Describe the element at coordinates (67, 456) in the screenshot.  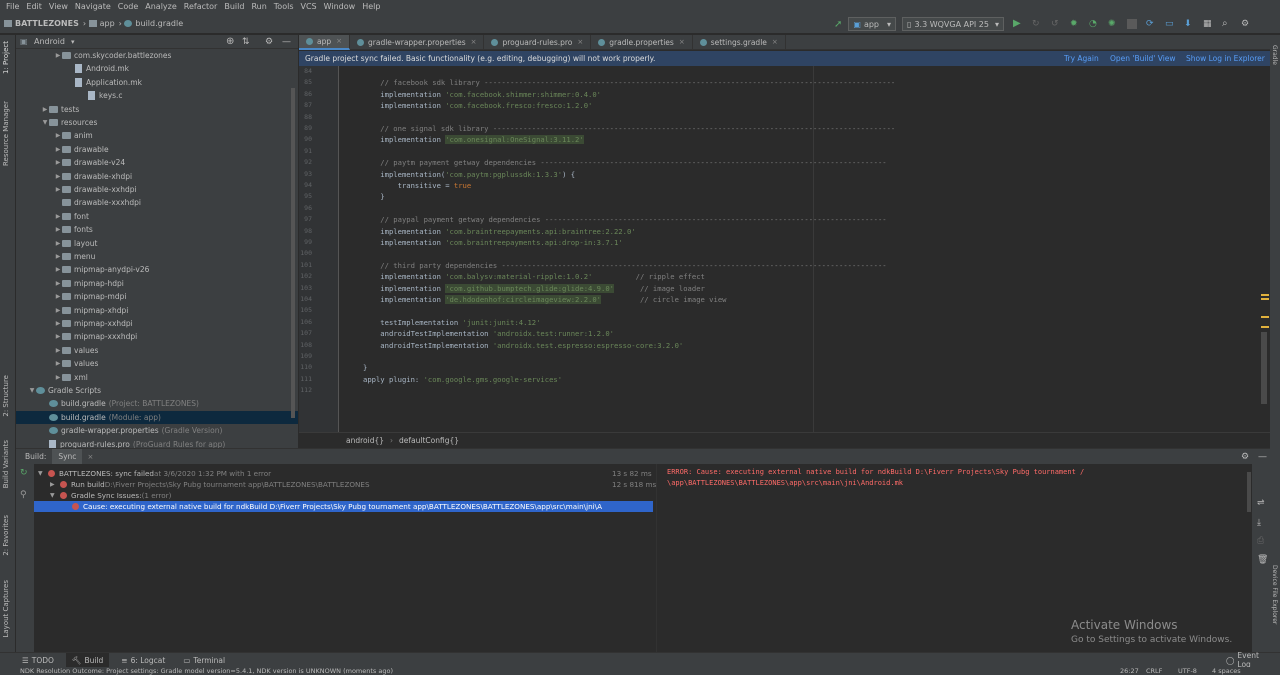
I see `tab-sync: Sync` at that location.